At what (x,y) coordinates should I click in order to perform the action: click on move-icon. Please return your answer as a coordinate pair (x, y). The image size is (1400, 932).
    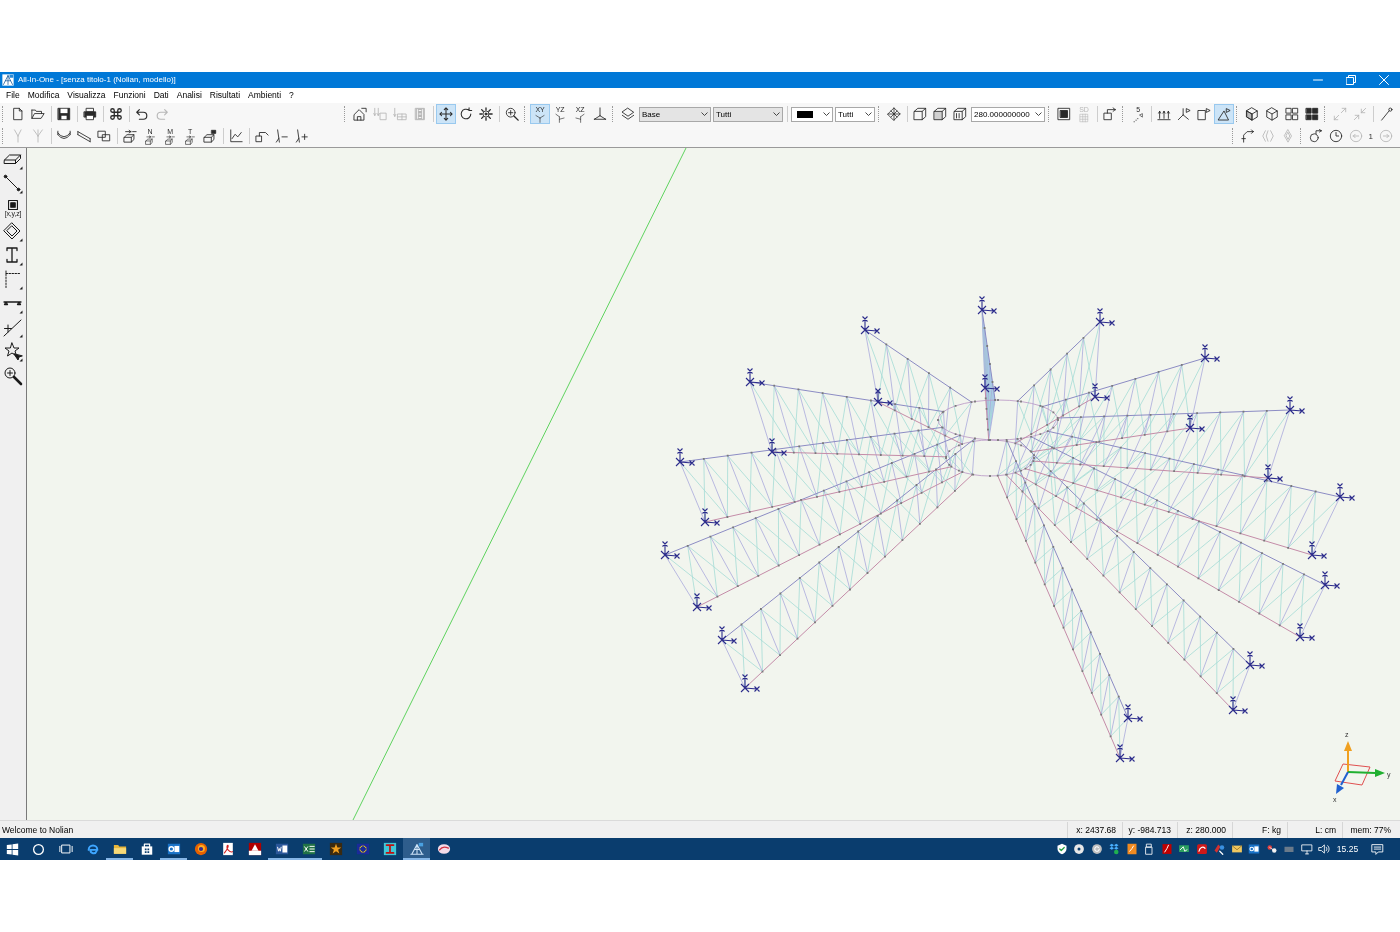
    Looking at the image, I should click on (446, 114).